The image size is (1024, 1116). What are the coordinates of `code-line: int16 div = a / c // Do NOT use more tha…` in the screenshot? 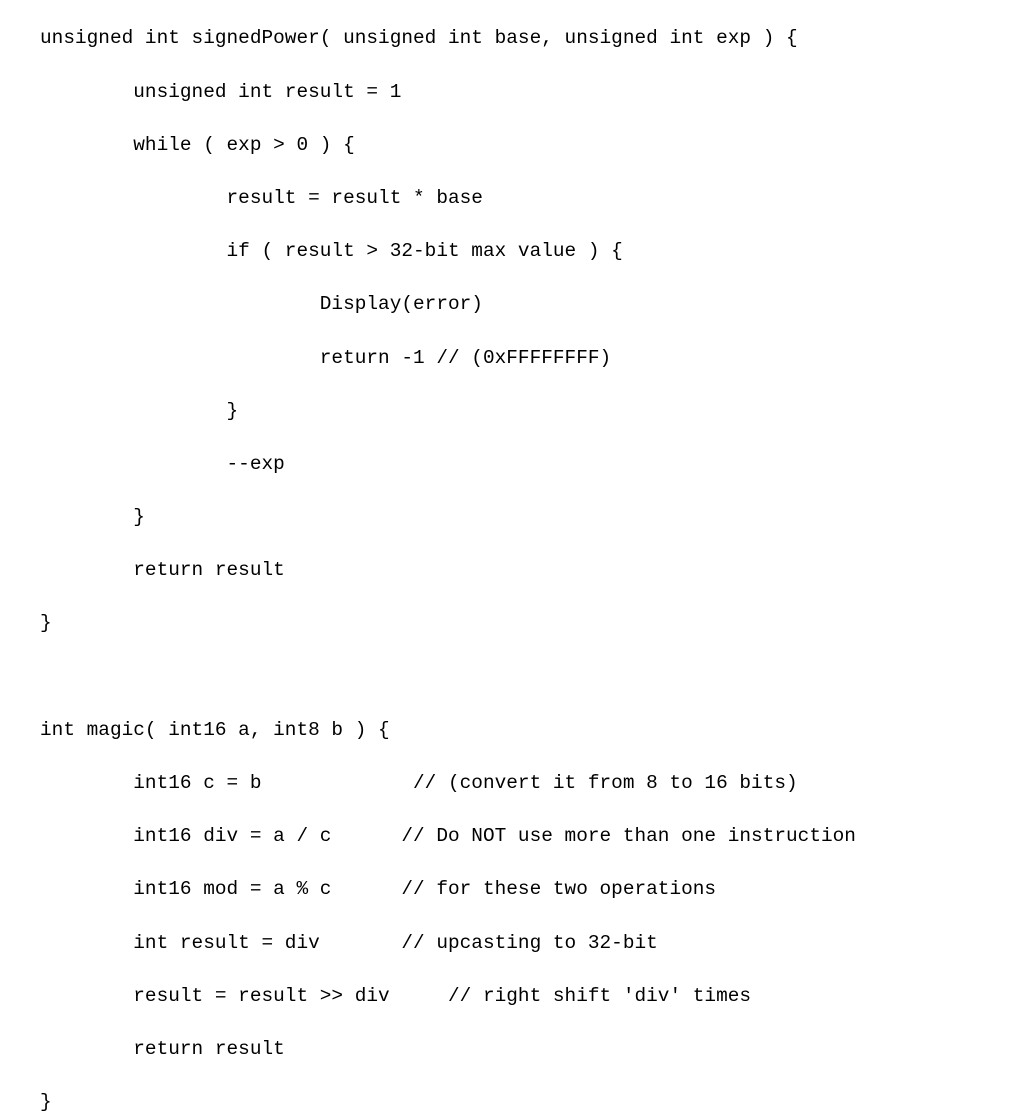 It's located at (448, 836).